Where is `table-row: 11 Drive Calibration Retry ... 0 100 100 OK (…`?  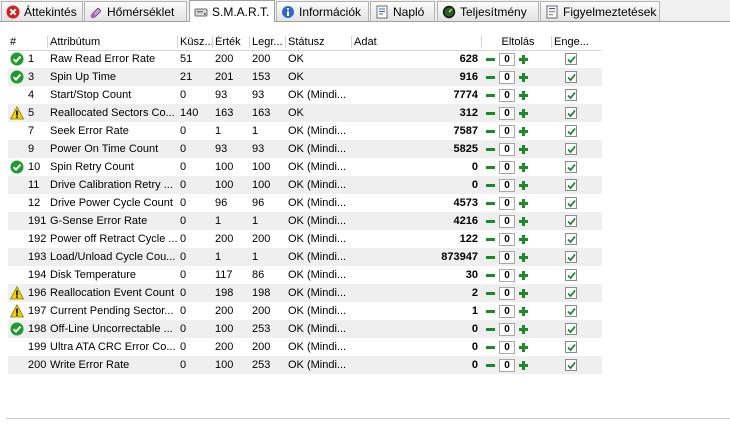 table-row: 11 Drive Calibration Retry ... 0 100 100 OK (… is located at coordinates (305, 185).